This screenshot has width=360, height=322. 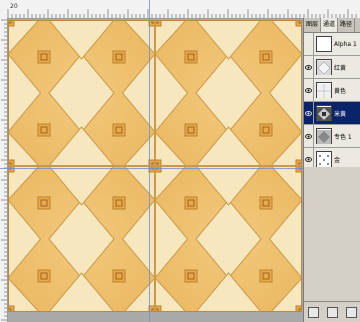 I want to click on channel-row-spot-color-1: 专色 1, so click(x=332, y=136).